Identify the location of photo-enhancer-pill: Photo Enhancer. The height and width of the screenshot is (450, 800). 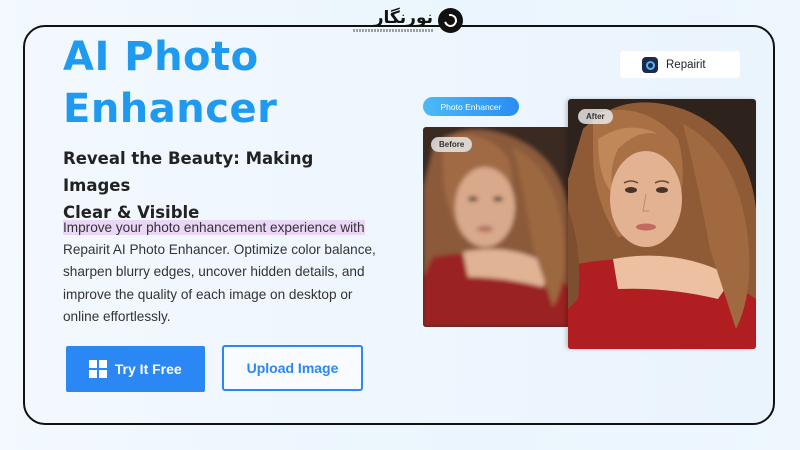
(471, 106).